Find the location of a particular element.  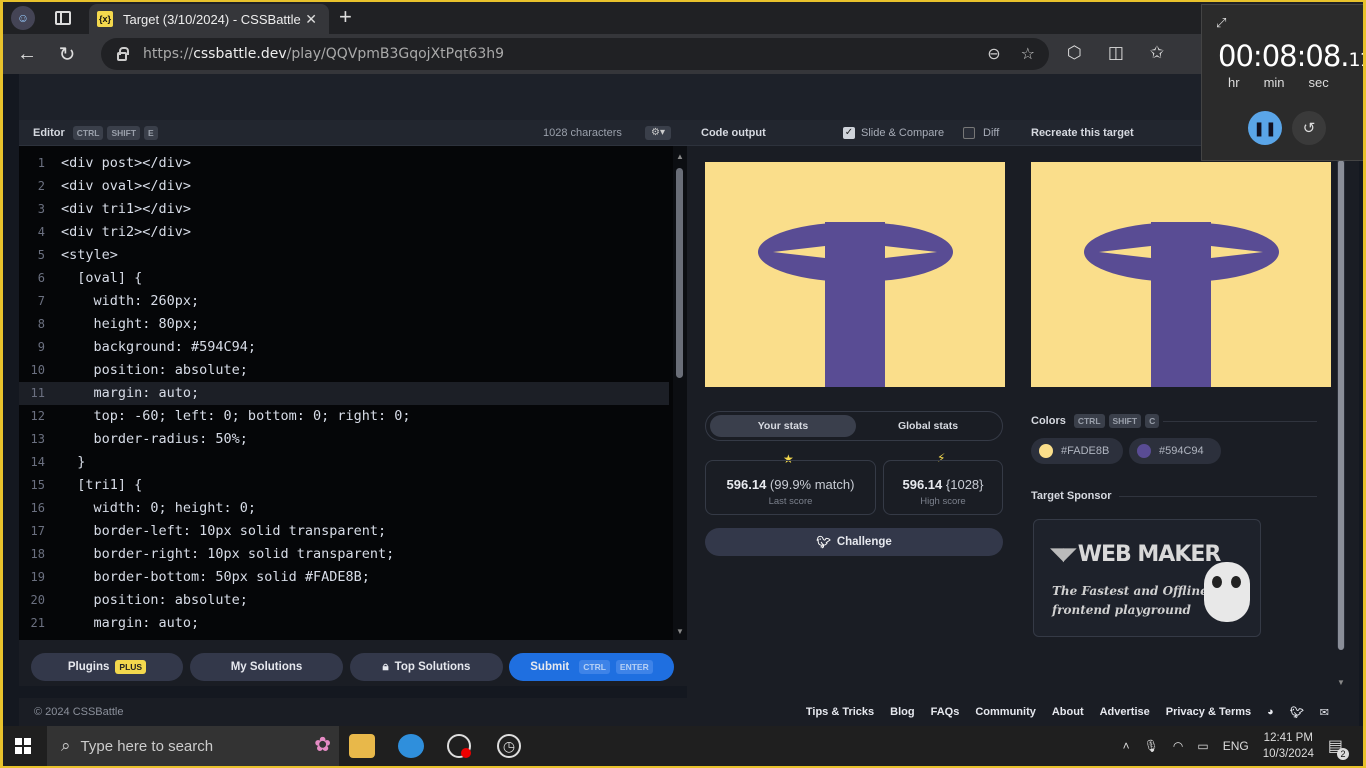

editor-scrollbar: ▲ ▼ is located at coordinates (680, 393).